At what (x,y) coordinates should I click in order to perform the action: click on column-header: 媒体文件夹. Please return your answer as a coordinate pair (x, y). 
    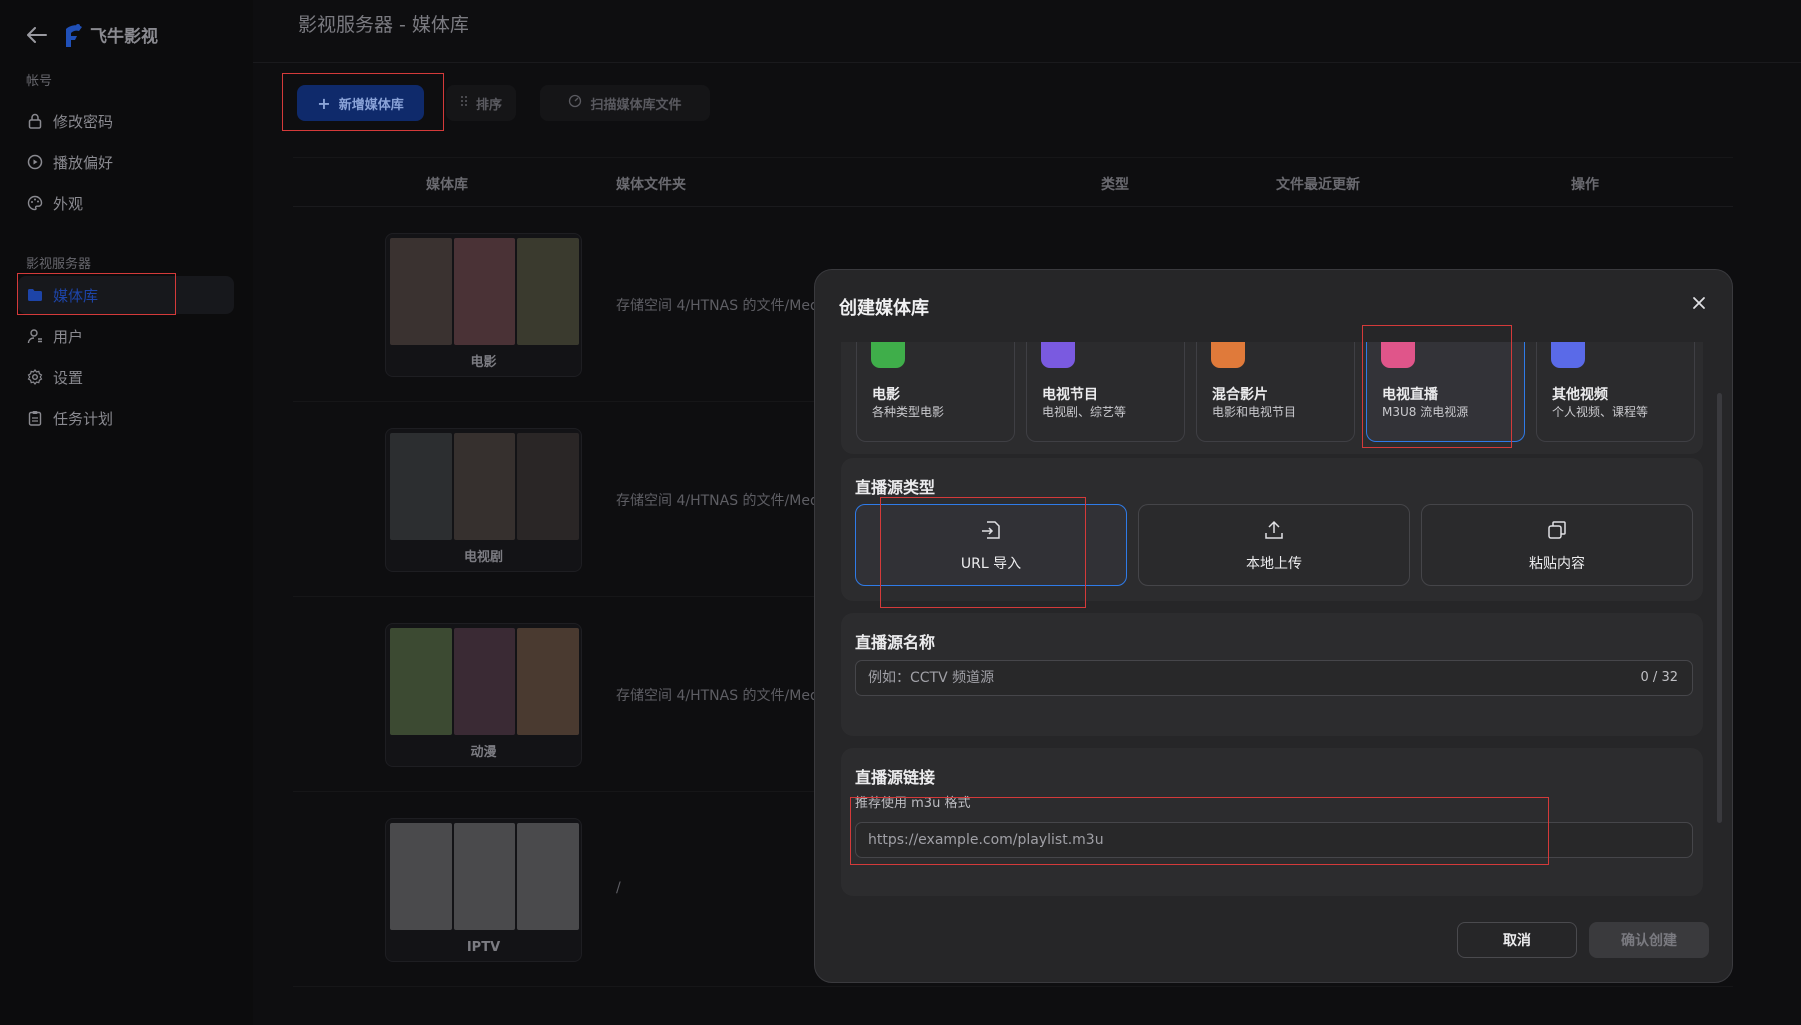
    Looking at the image, I should click on (651, 185).